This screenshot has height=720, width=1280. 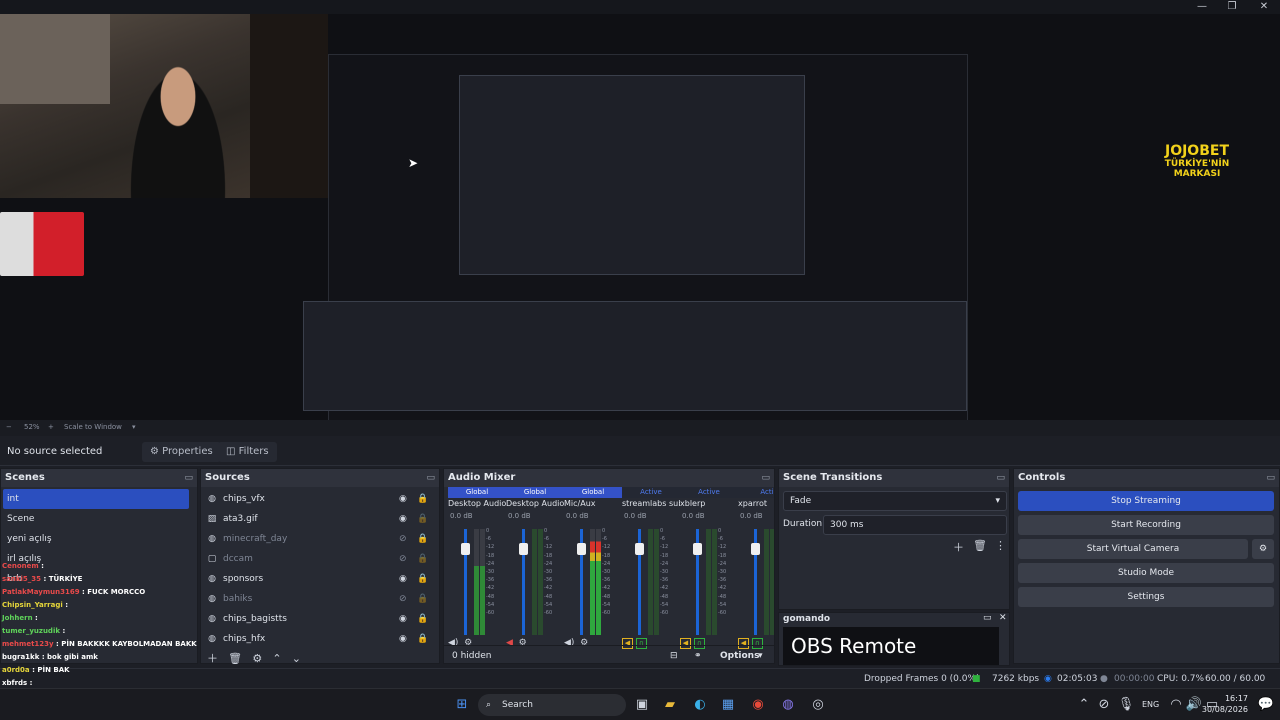 I want to click on source-item: ◍ minecraft_day ⊘ 🔒, so click(x=319, y=539).